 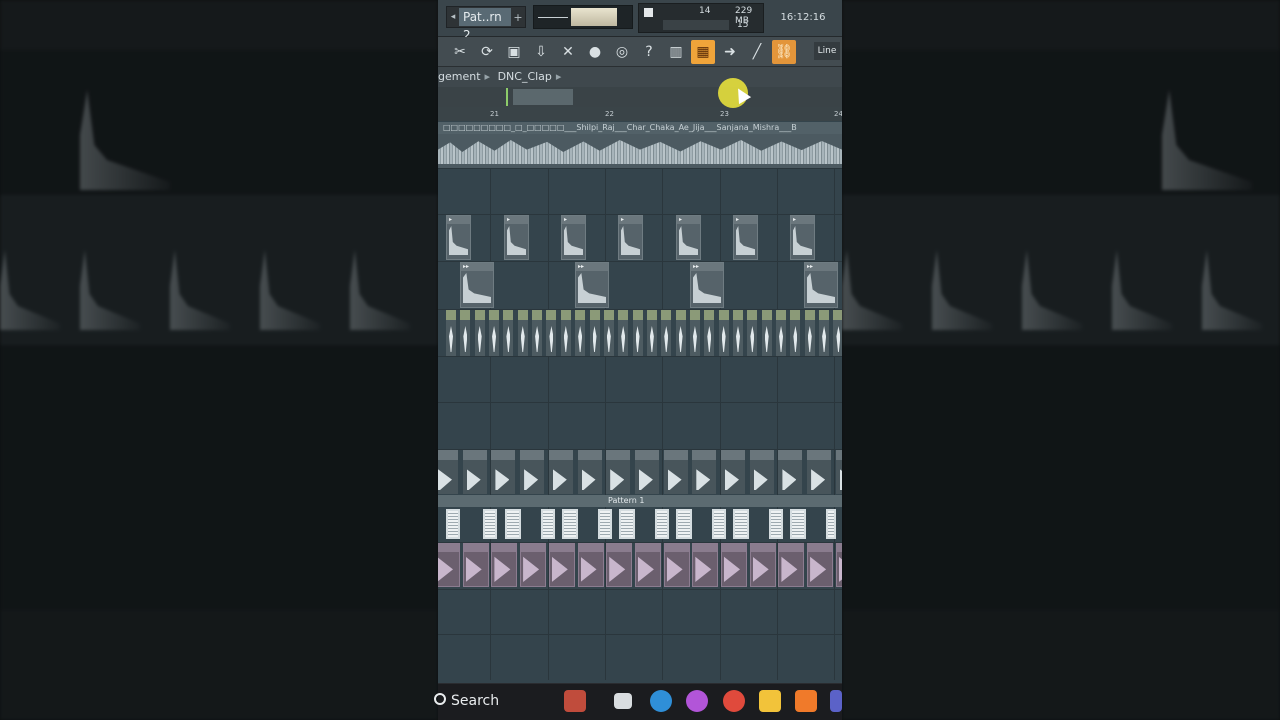 I want to click on link-icon: ⛓, so click(x=784, y=52).